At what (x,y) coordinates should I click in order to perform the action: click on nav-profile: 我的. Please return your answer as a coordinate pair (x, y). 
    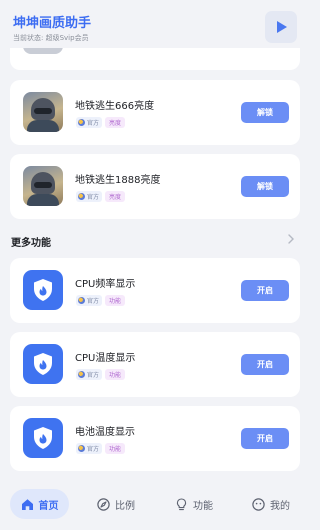
    Looking at the image, I should click on (271, 504).